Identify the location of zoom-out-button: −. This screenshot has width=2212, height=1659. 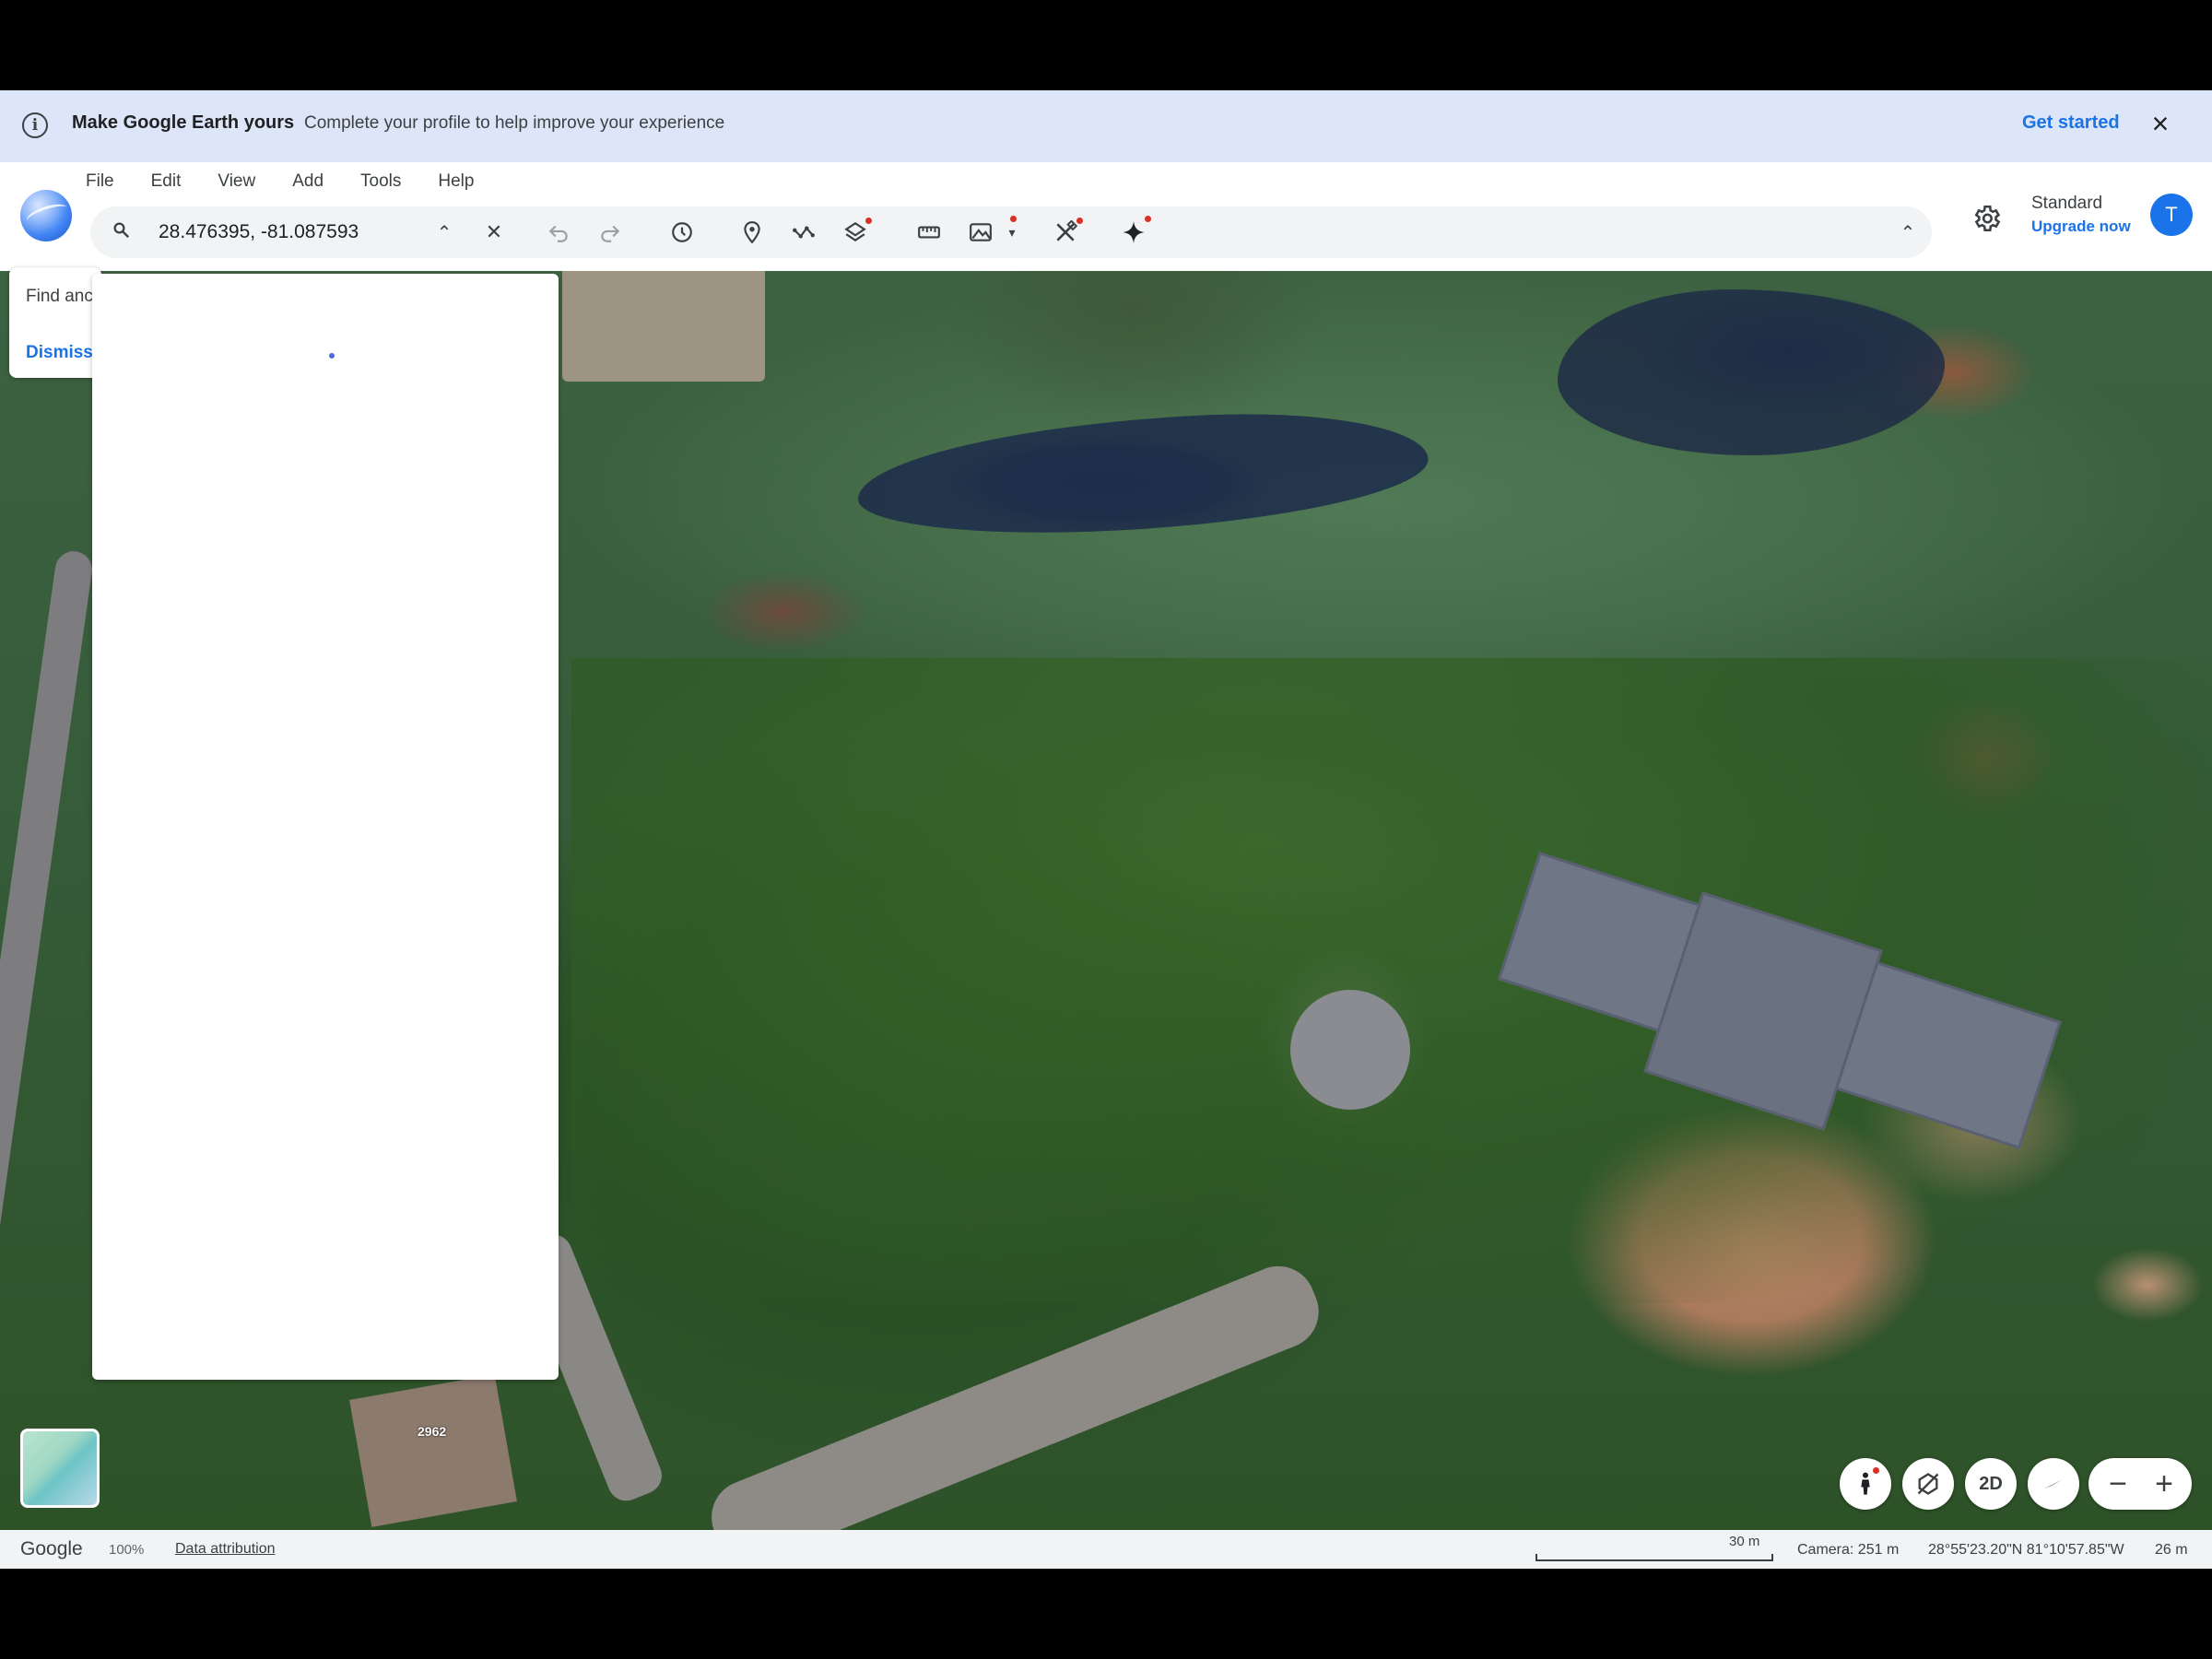
(2118, 1484).